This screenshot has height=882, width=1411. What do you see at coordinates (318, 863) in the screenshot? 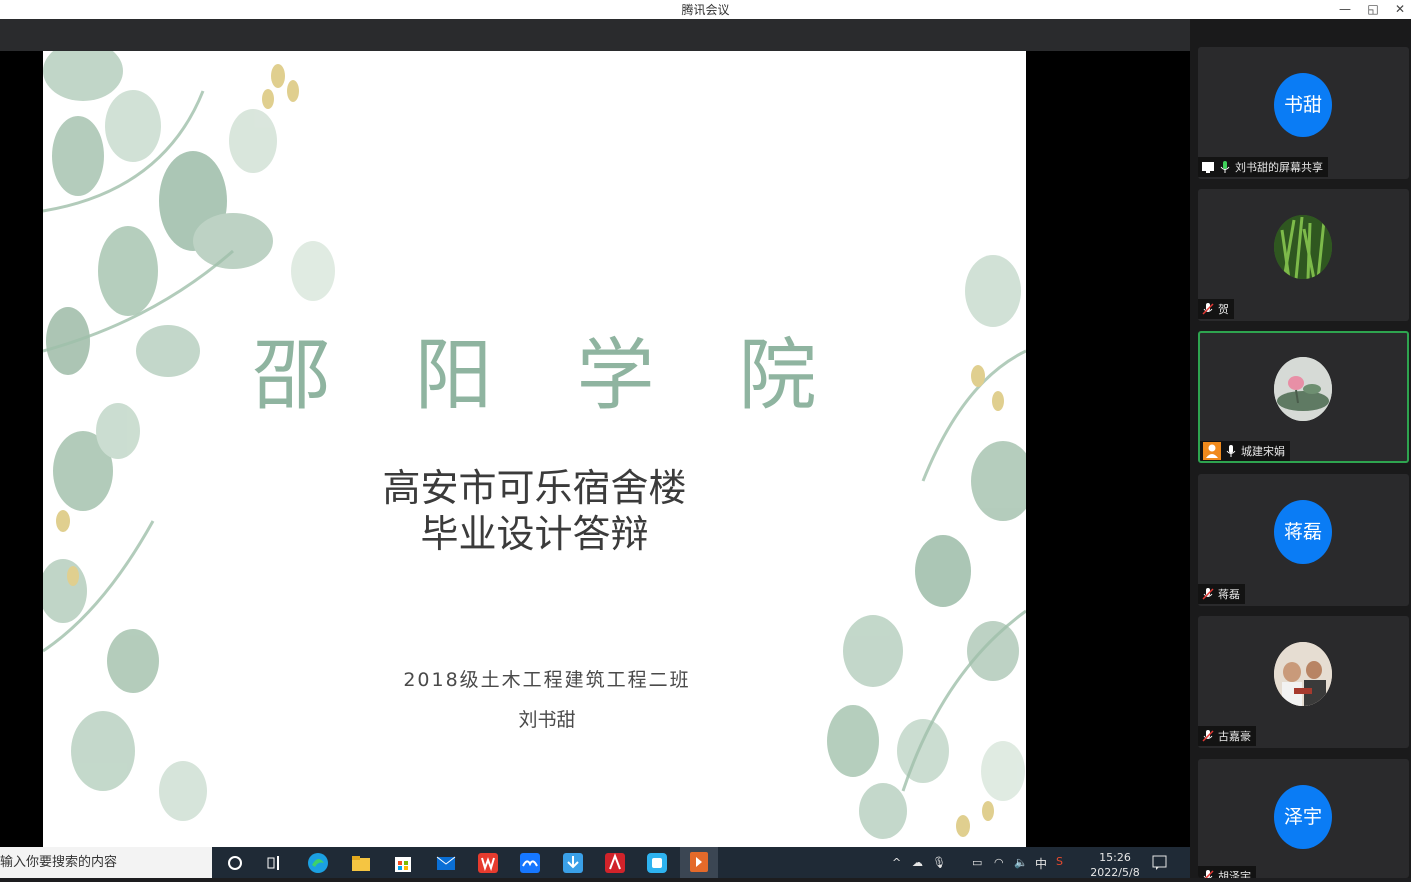
I see `edge-icon` at bounding box center [318, 863].